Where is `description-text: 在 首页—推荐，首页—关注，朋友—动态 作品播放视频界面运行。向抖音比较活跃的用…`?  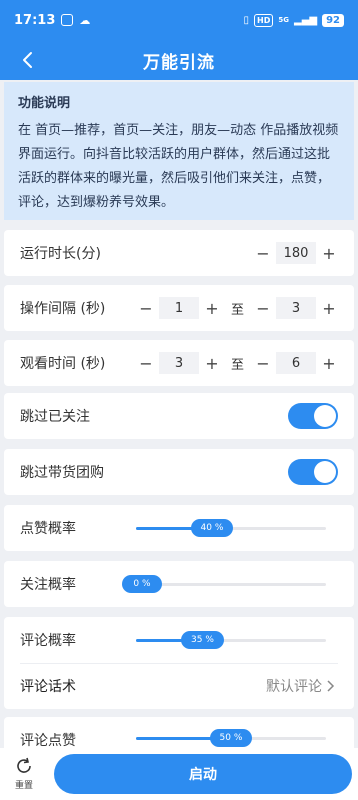
description-text: 在 首页—推荐，首页—关注，朋友—动态 作品播放视频界面运行。向抖音比较活跃的用… is located at coordinates (178, 166).